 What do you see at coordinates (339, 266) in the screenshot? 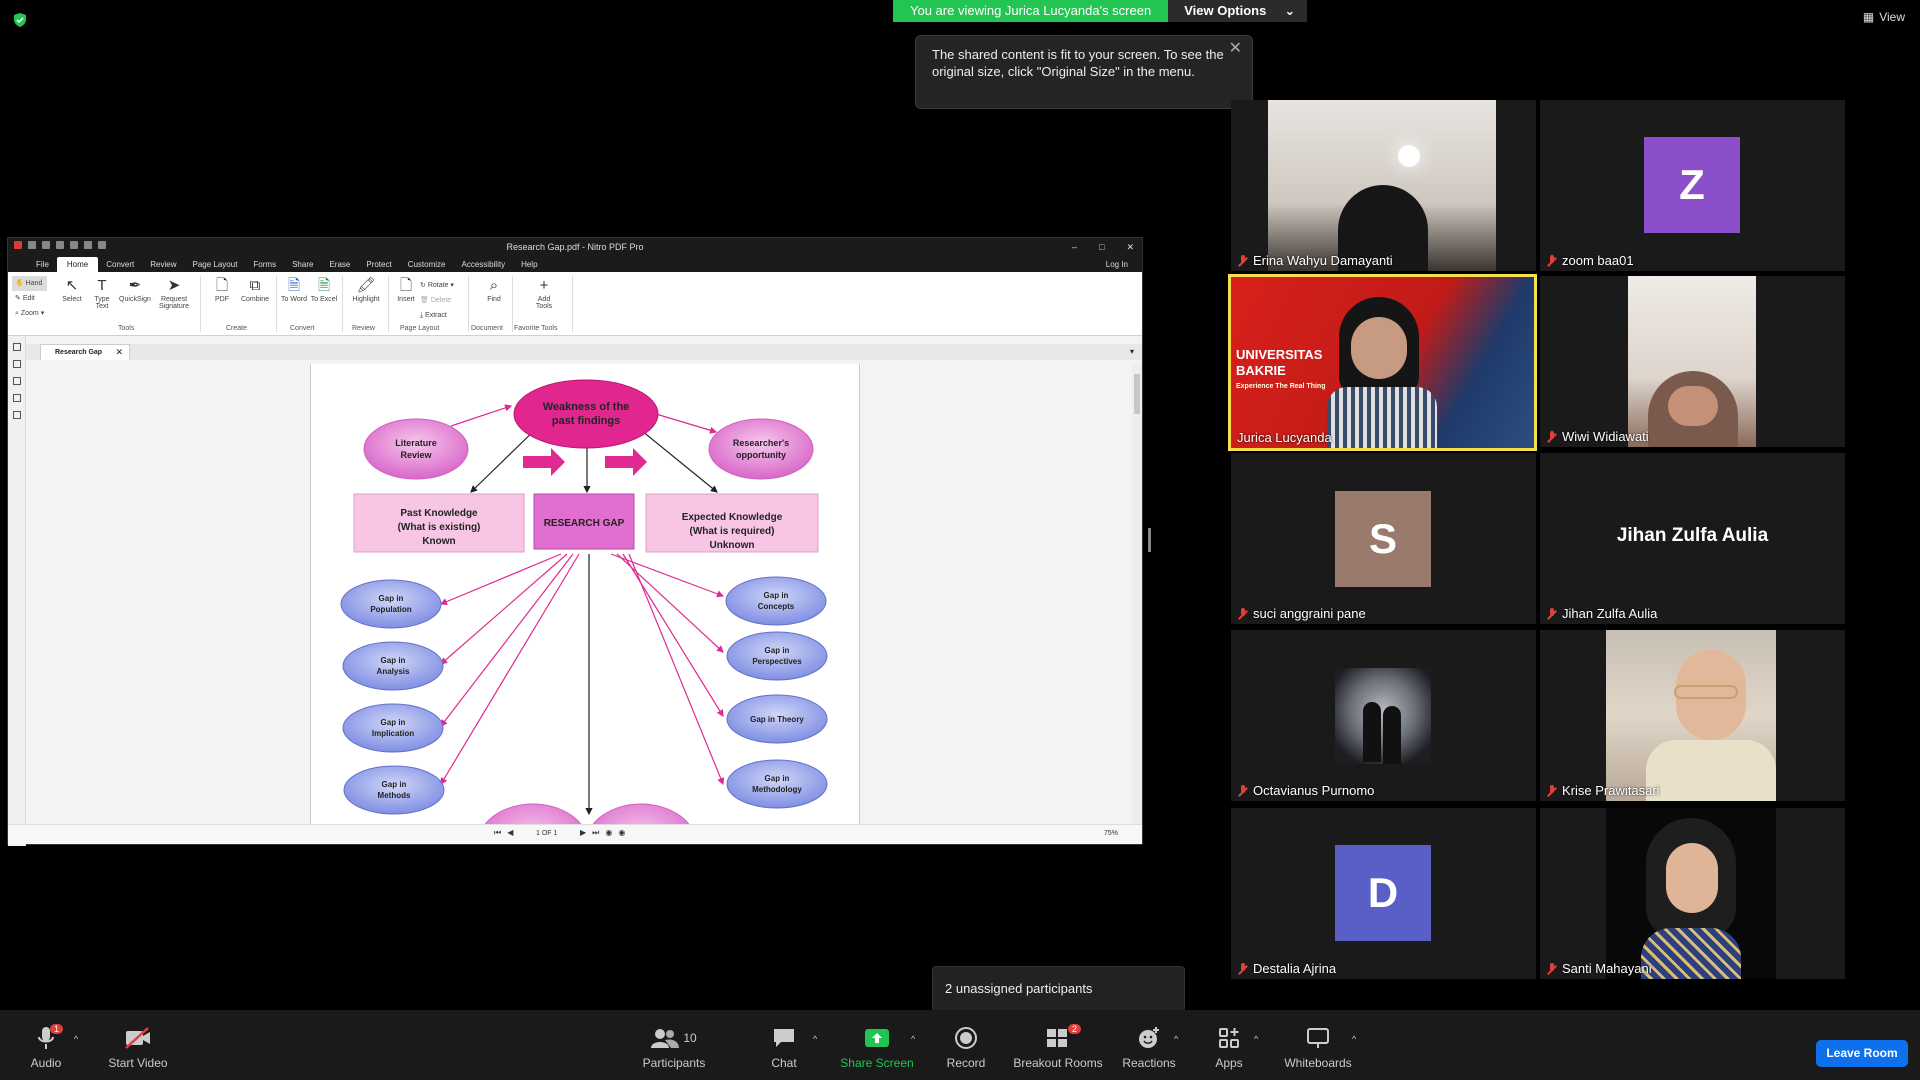
I see `menu-erase: Erase` at bounding box center [339, 266].